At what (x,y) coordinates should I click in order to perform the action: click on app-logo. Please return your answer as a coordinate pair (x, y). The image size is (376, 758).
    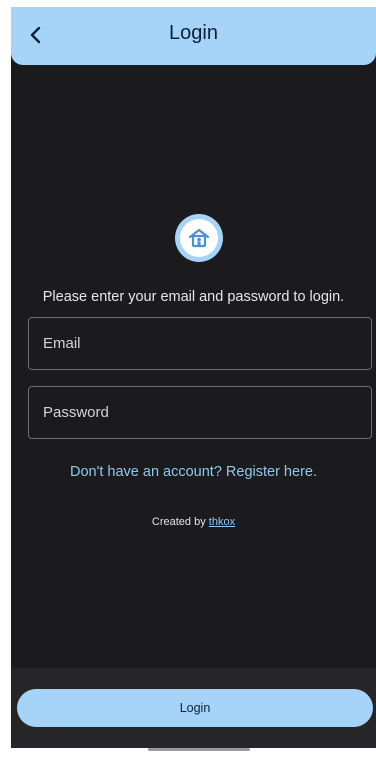
    Looking at the image, I should click on (199, 238).